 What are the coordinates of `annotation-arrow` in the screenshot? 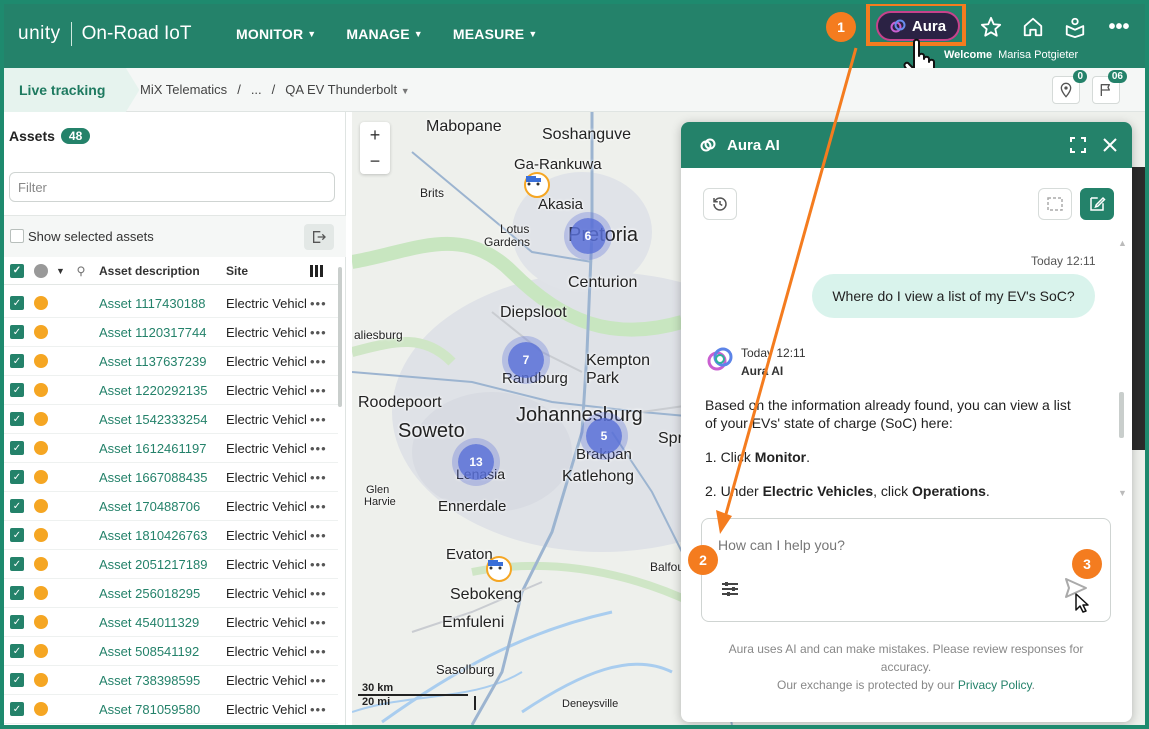 It's located at (787, 290).